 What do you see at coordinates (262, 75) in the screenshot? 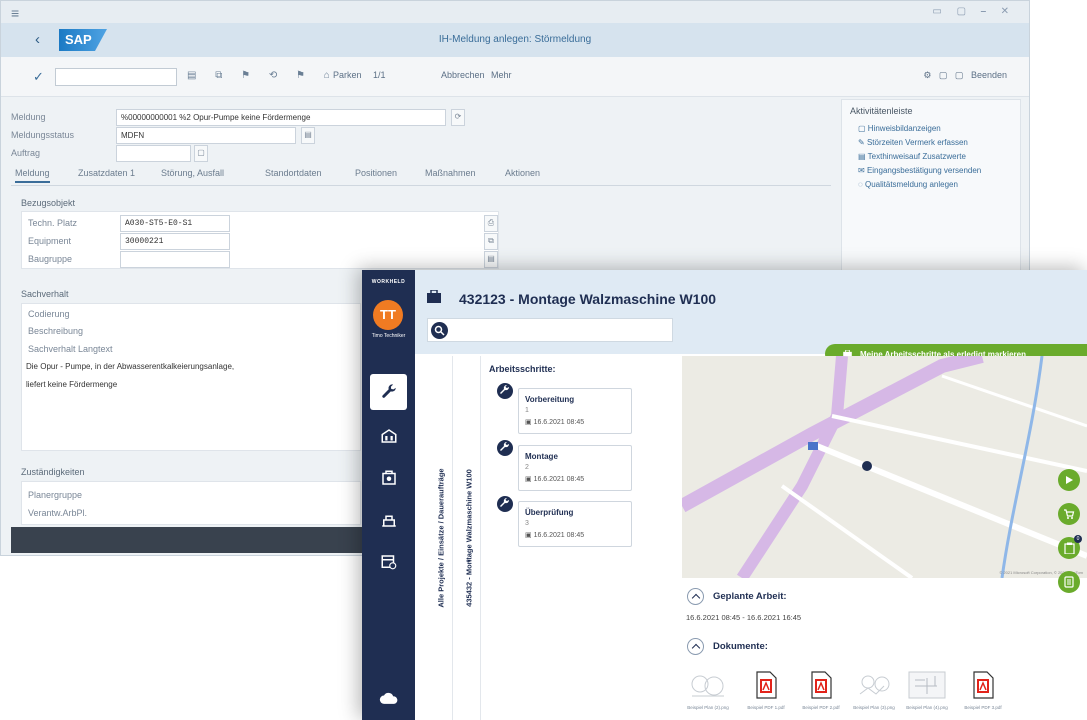
I see `toolbar-icons: ▤ ⧉ ⚑ ⟲ ⚑ ⌂` at bounding box center [262, 75].